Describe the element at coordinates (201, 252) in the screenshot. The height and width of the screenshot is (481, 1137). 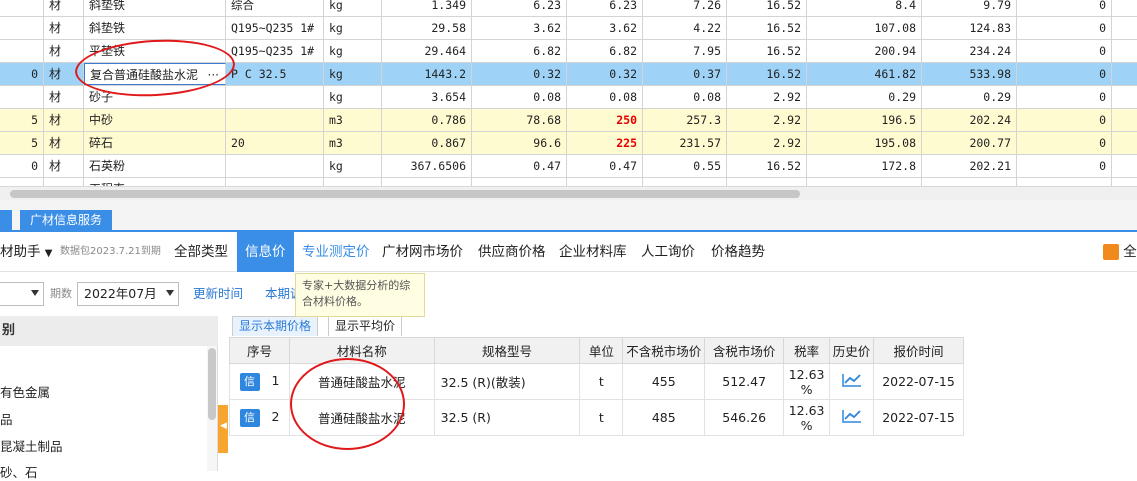
I see `menu-all-types: 全部类型` at that location.